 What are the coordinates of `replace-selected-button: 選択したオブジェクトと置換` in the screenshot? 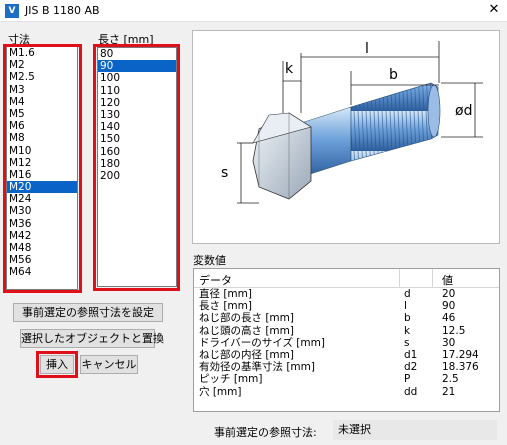 It's located at (92, 338).